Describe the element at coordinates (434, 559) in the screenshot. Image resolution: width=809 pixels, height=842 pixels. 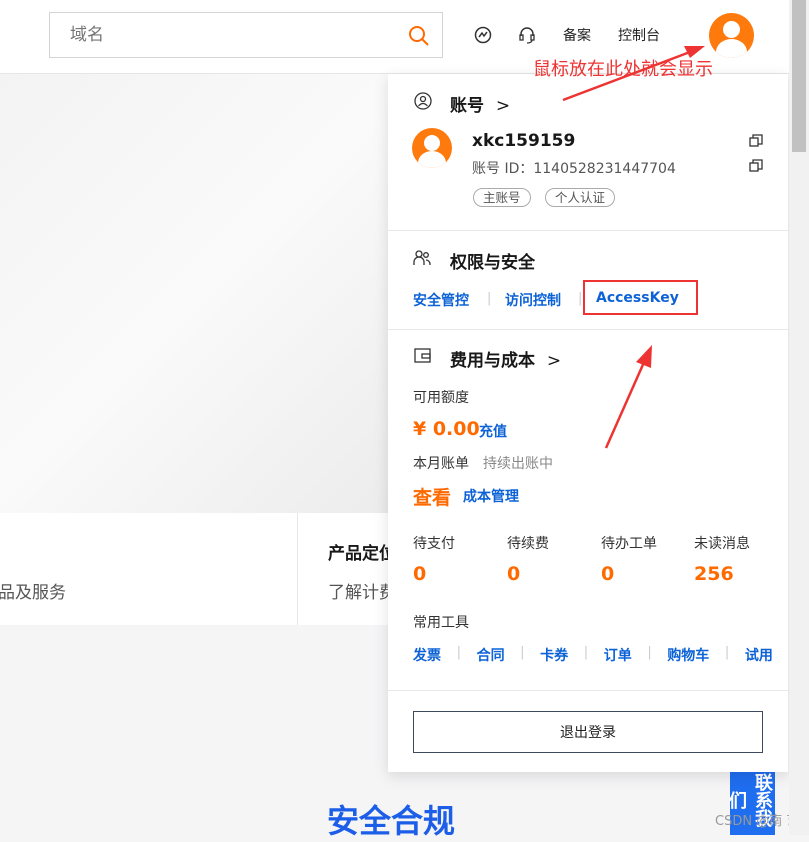
I see `stat-pending-payment: 待支付 0` at that location.